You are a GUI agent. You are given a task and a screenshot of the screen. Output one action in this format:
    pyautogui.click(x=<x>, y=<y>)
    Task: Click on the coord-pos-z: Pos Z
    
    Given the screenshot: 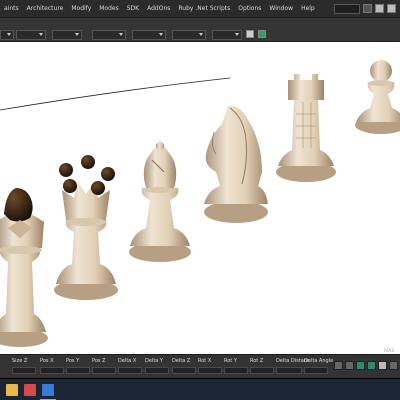 What is the action you would take?
    pyautogui.click(x=104, y=367)
    